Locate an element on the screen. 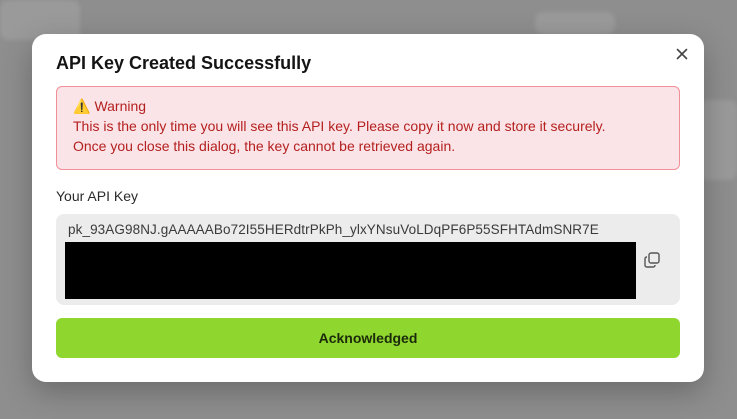 The height and width of the screenshot is (419, 737). warning-header: ⚠️ Warning is located at coordinates (368, 106).